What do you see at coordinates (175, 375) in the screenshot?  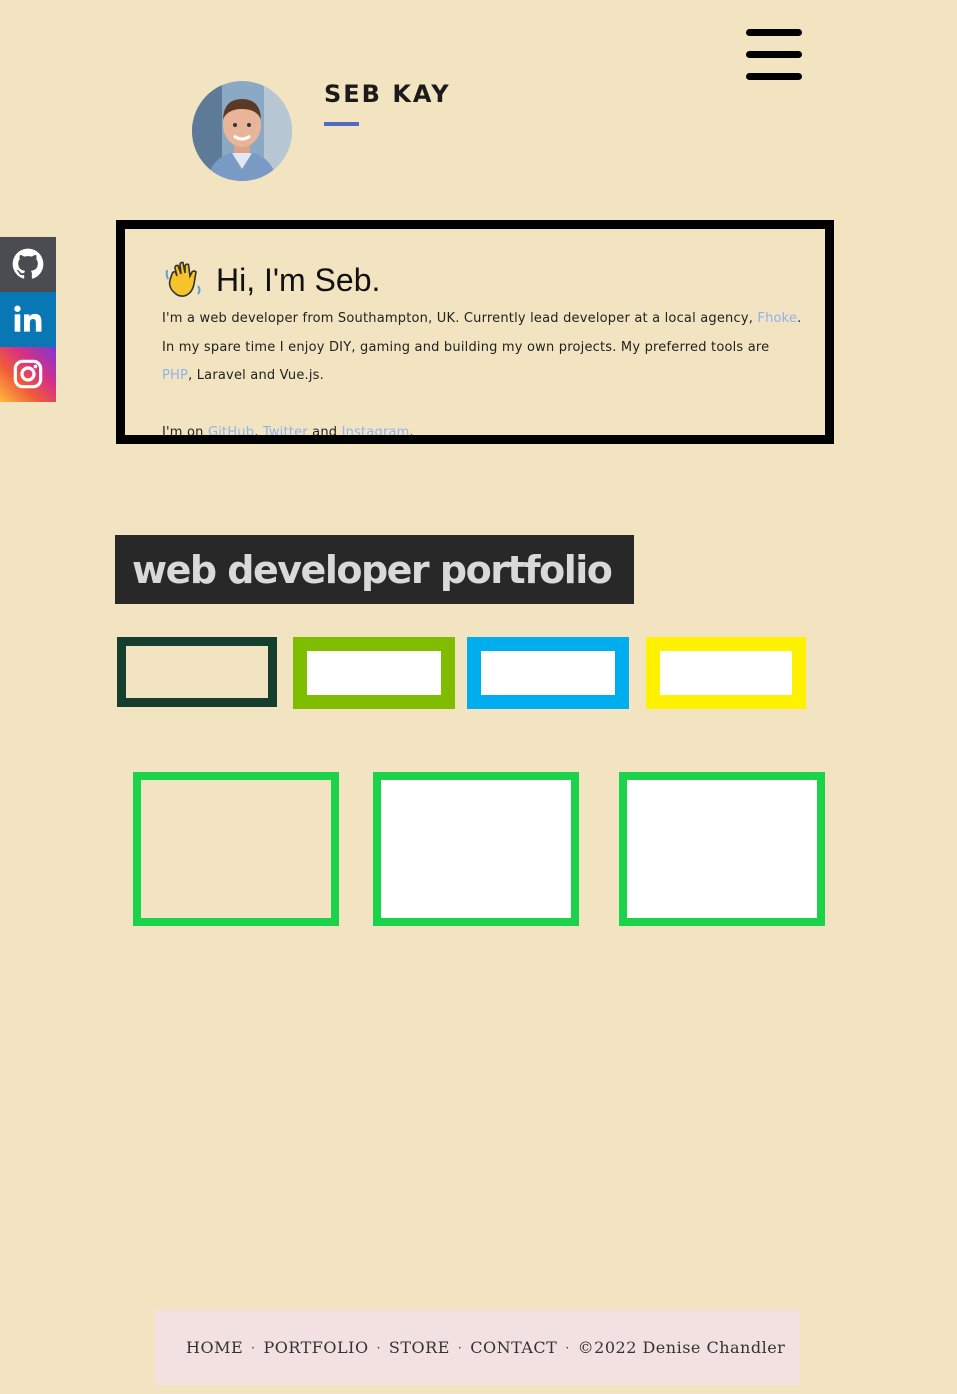 I see `php-link: PHP` at bounding box center [175, 375].